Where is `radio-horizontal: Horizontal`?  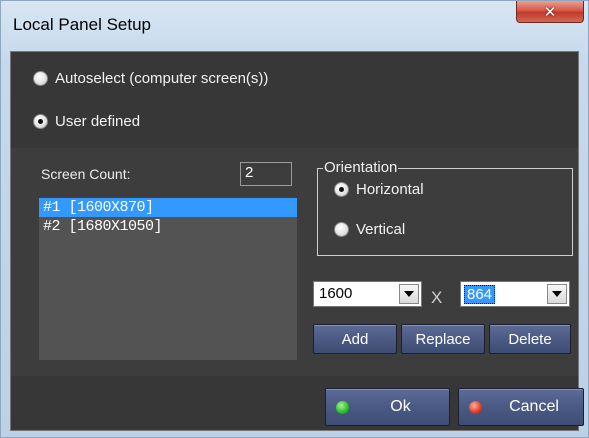 radio-horizontal: Horizontal is located at coordinates (379, 189).